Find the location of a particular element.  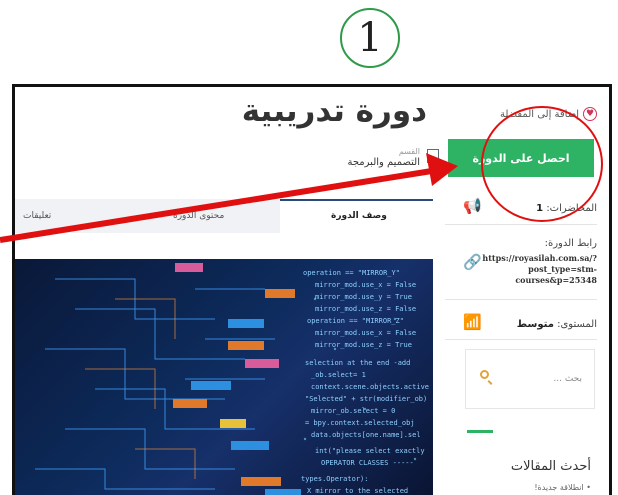

step-number: 1 is located at coordinates (370, 38).